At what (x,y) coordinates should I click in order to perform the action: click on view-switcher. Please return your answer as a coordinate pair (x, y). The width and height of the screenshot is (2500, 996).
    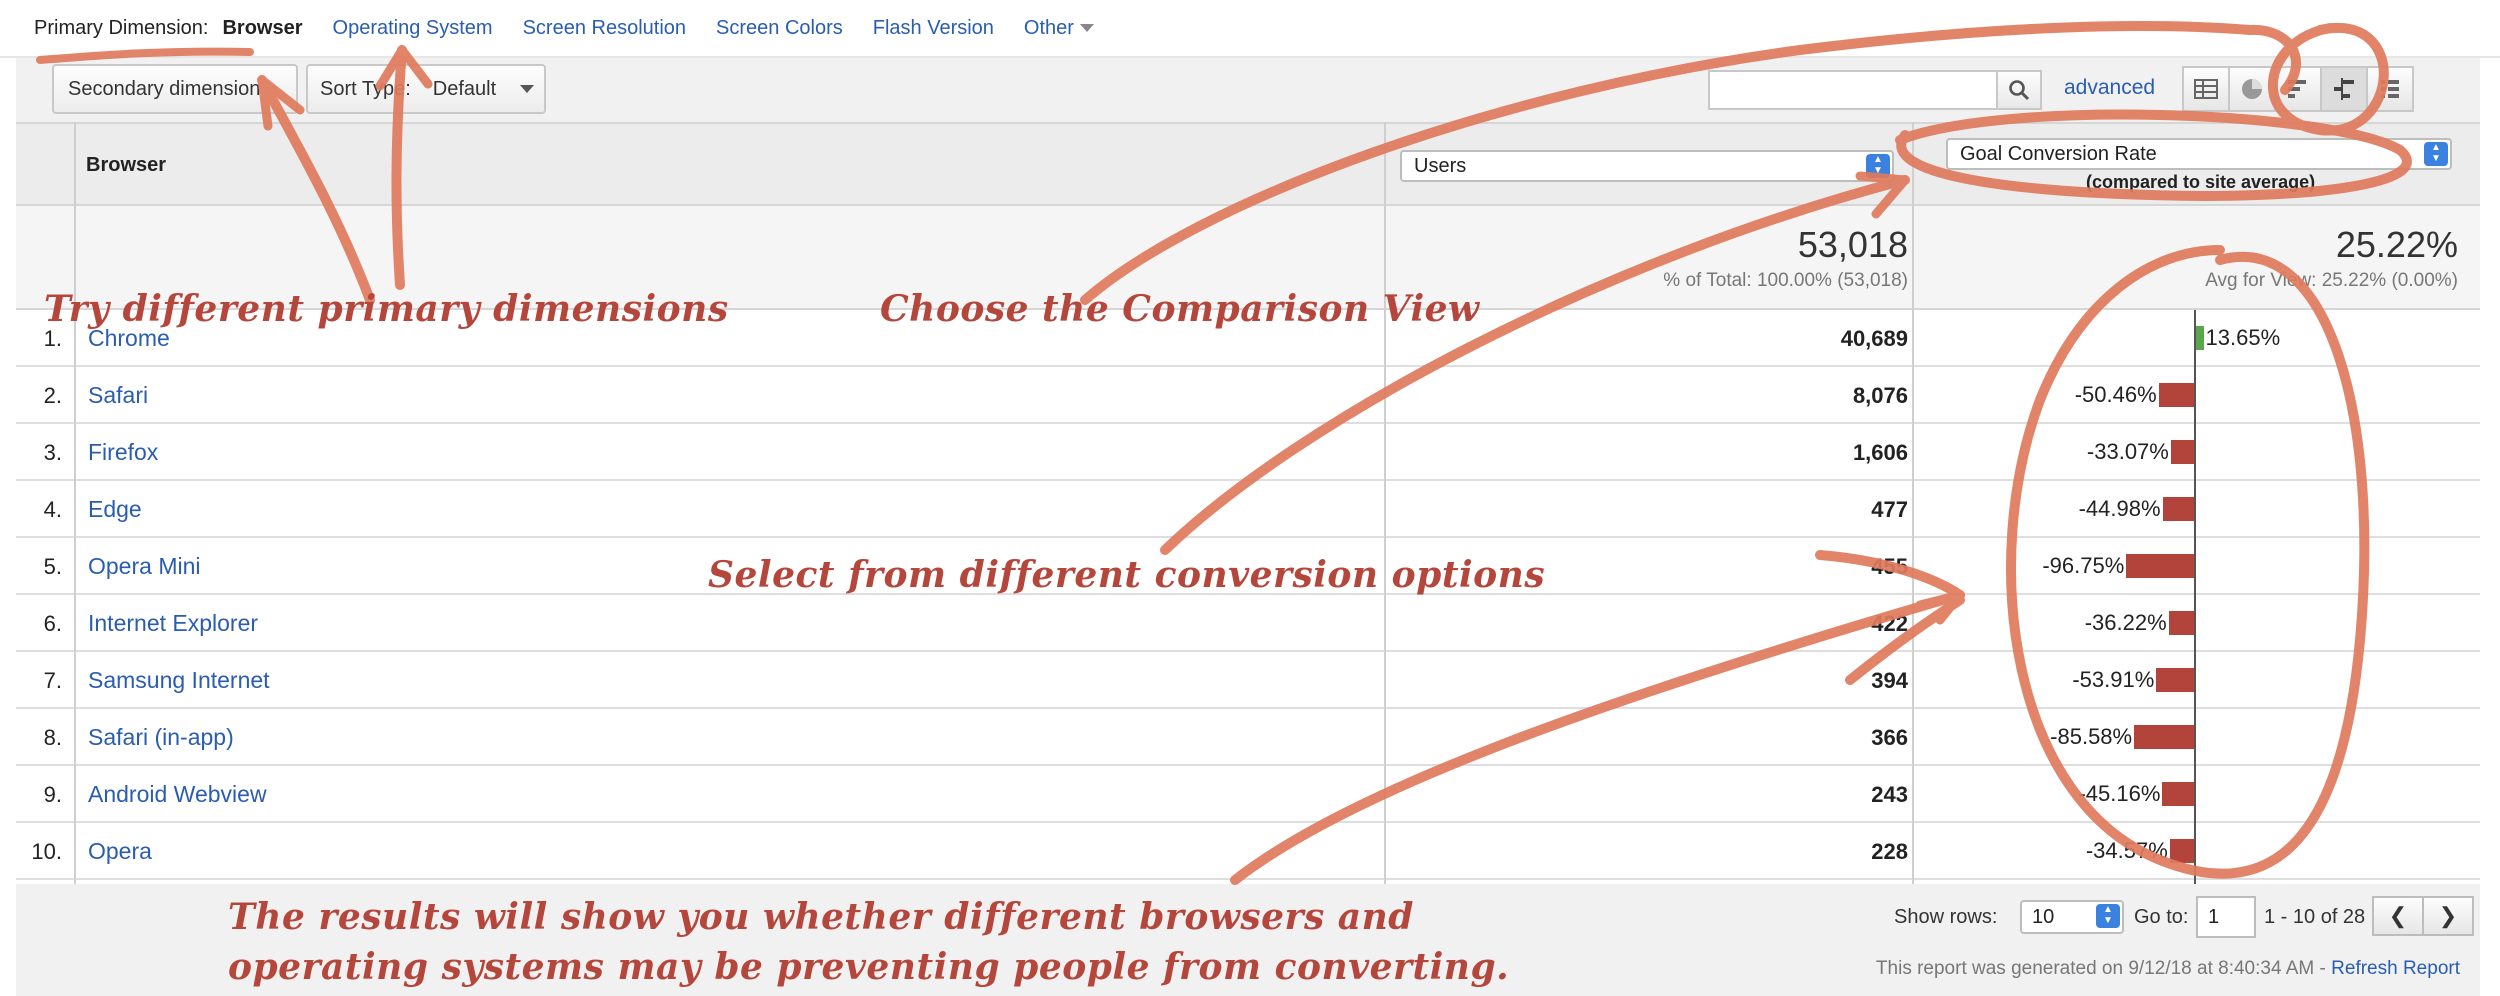
    Looking at the image, I should click on (2298, 89).